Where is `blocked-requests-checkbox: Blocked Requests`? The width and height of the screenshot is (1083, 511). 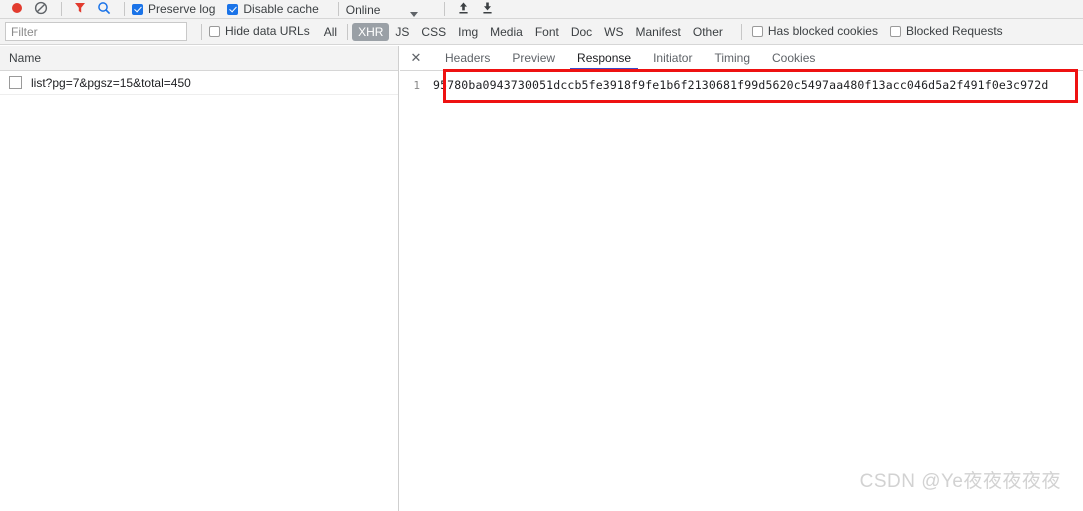
blocked-requests-checkbox: Blocked Requests is located at coordinates (946, 31).